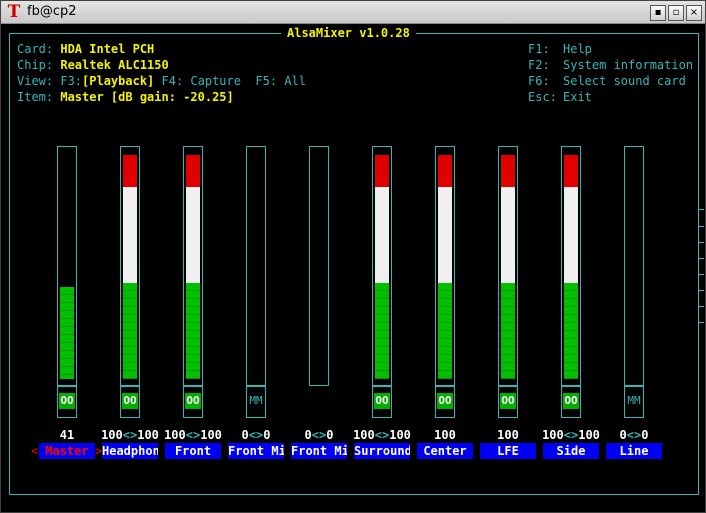 The image size is (706, 513). I want to click on help-text: System information, so click(628, 65).